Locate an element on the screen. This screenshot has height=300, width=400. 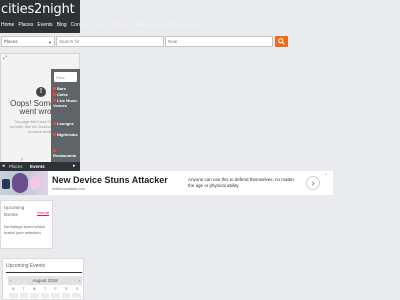
error-icon: ! is located at coordinates (41, 92).